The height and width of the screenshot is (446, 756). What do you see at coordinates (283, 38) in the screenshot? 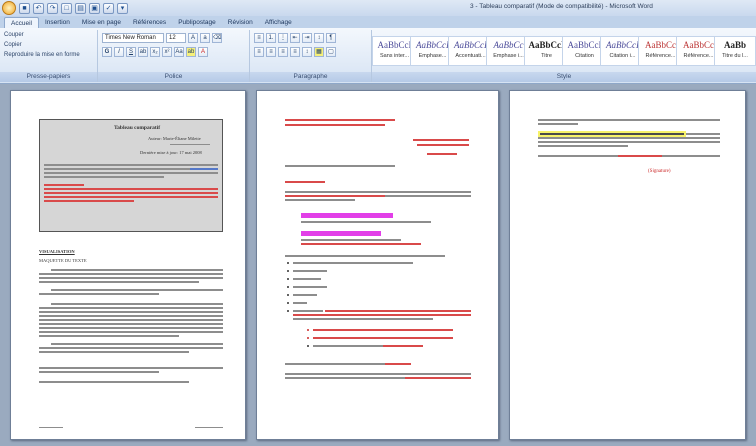
I see `multilevel-list-icon: ⋮` at bounding box center [283, 38].